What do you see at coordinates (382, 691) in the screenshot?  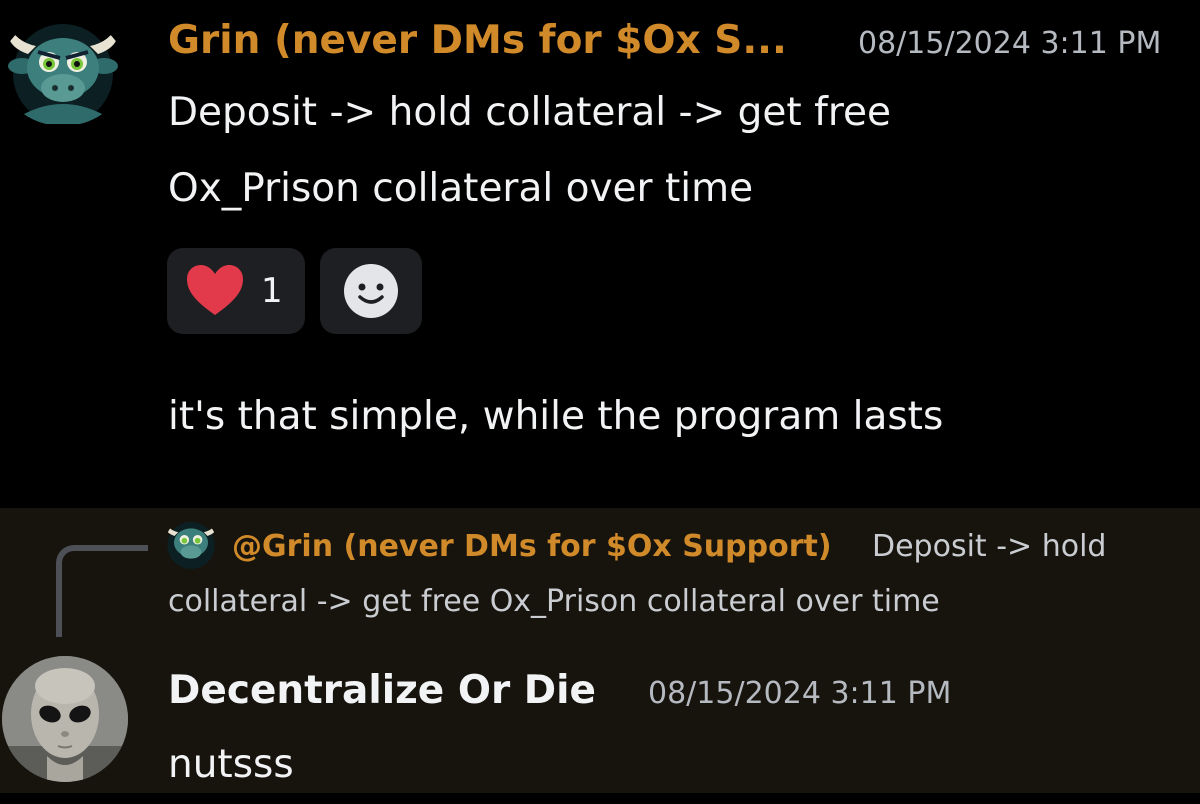 I see `decentralize-username: Decentralize Or Die` at bounding box center [382, 691].